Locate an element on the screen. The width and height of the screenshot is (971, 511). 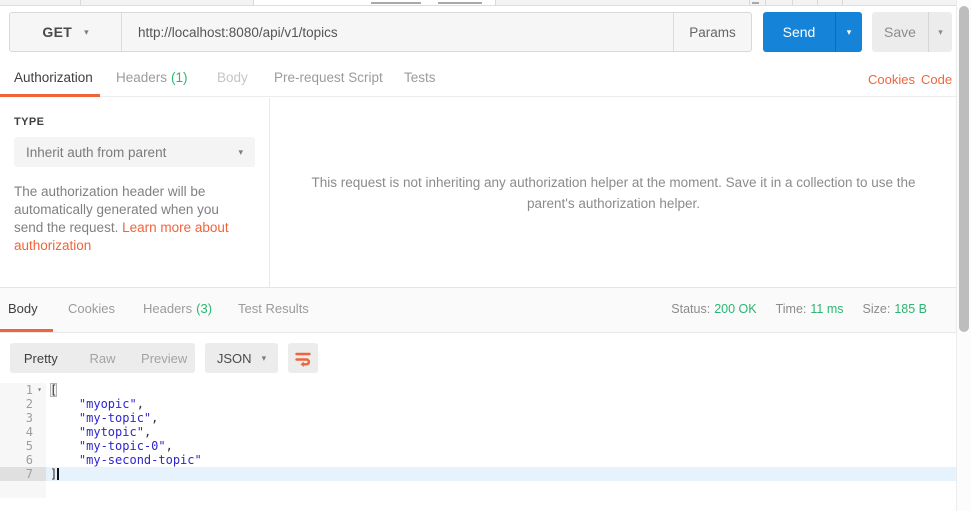
window-tab-strip is located at coordinates (485, 3).